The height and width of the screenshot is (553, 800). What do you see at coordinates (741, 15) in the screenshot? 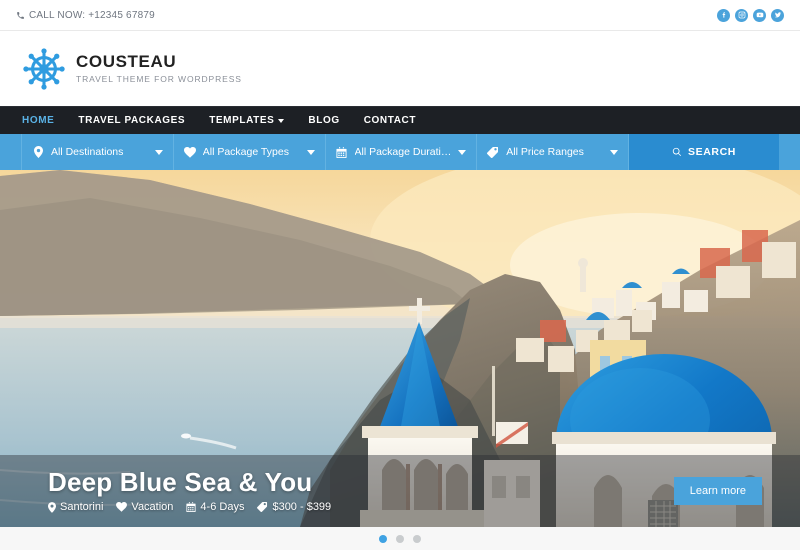
I see `instagram-icon` at bounding box center [741, 15].